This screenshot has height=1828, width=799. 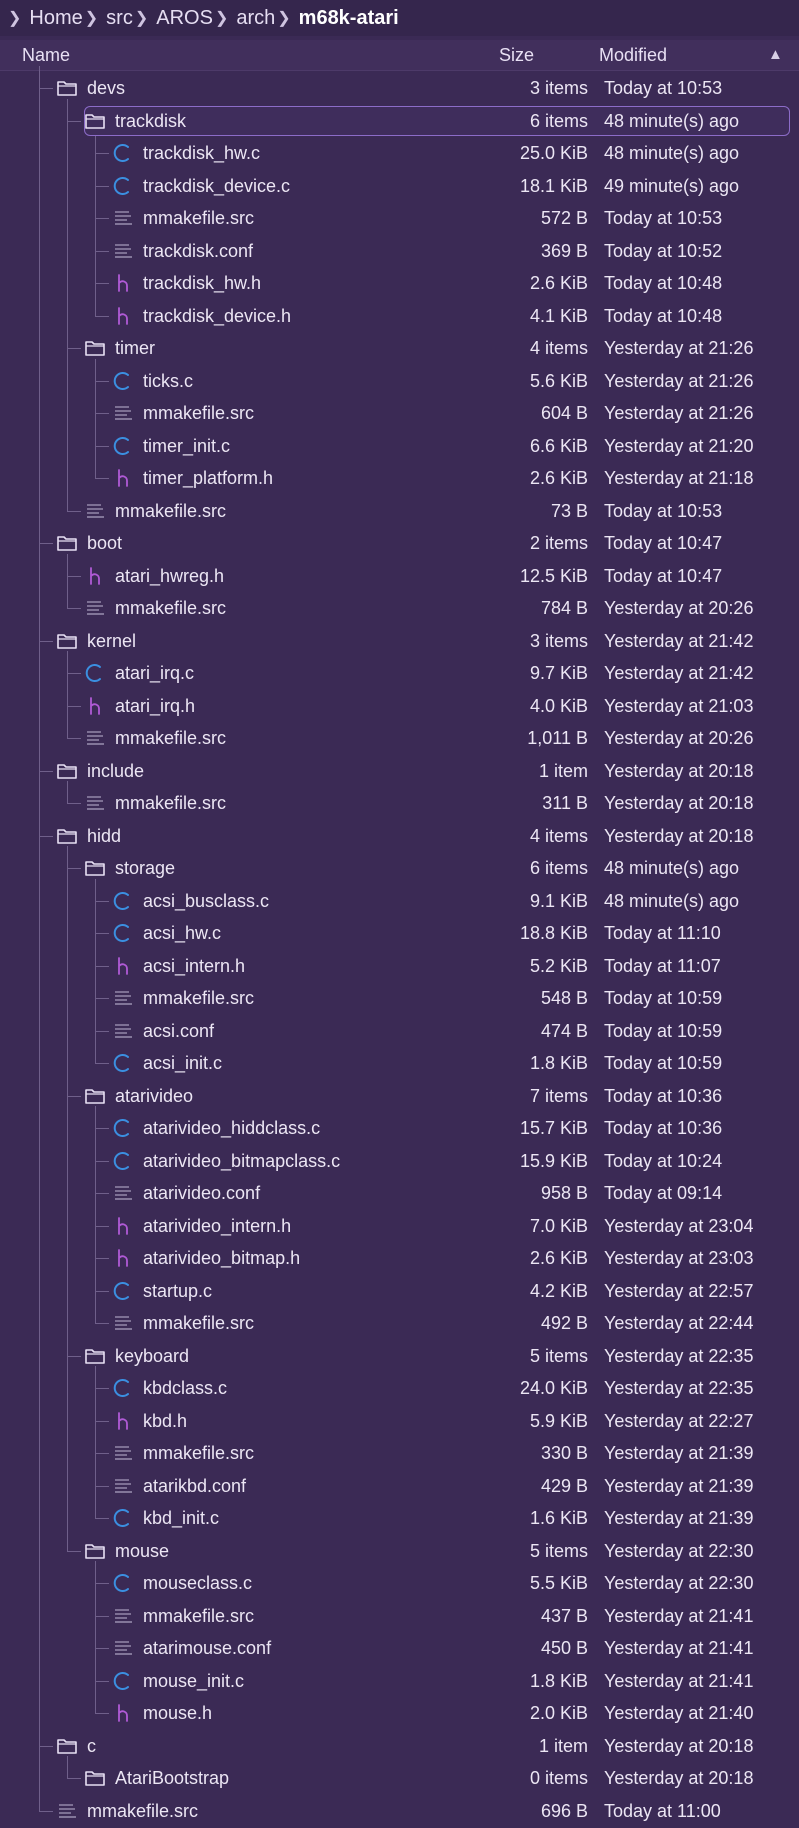 What do you see at coordinates (399, 933) in the screenshot?
I see `file-row: acsi_hw.c 18.8 KiB Today at 11:10` at bounding box center [399, 933].